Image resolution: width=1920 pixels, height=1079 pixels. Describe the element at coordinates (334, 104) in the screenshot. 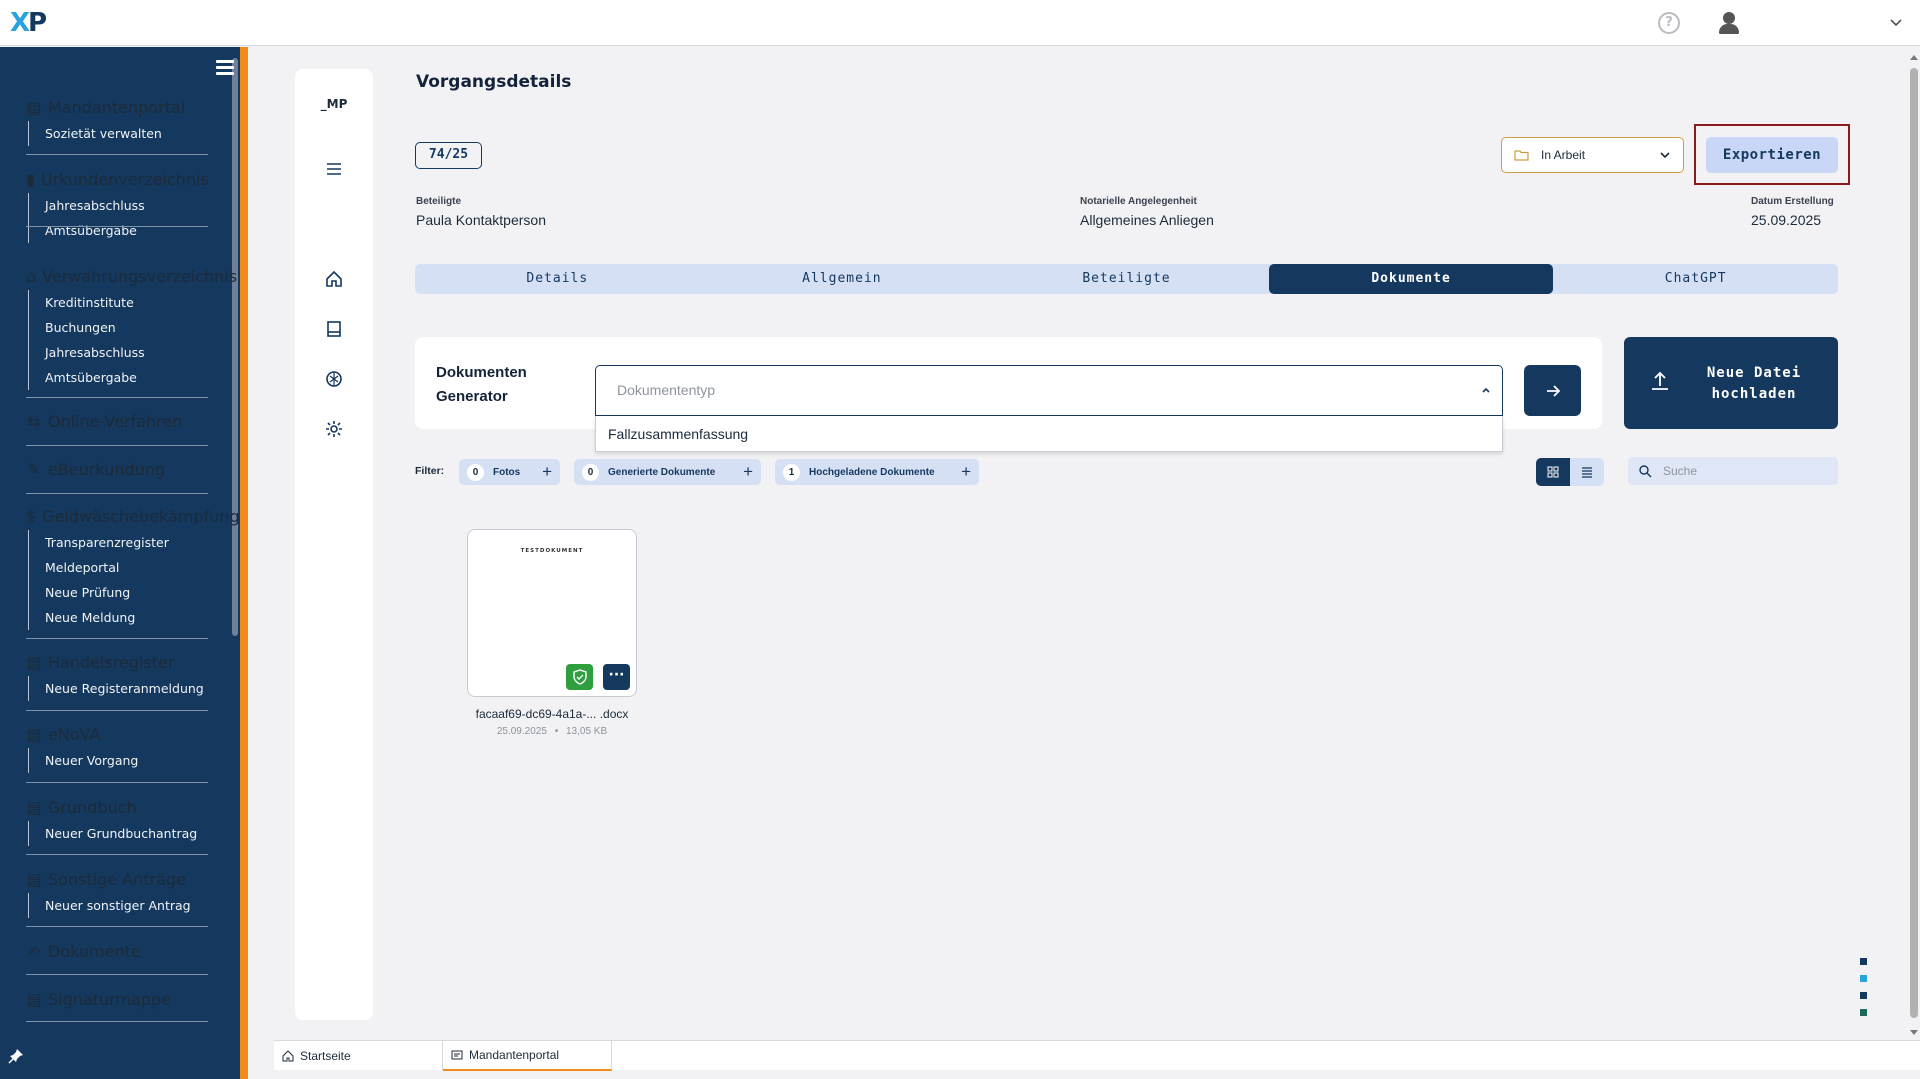

I see `rail-label: _MP` at that location.